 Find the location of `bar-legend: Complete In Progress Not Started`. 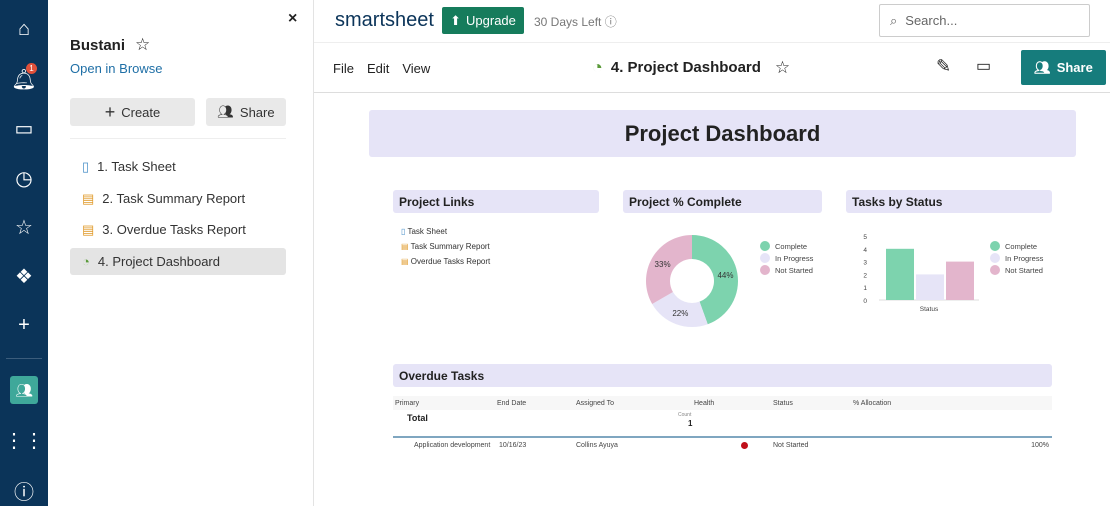

bar-legend: Complete In Progress Not Started is located at coordinates (1016, 258).